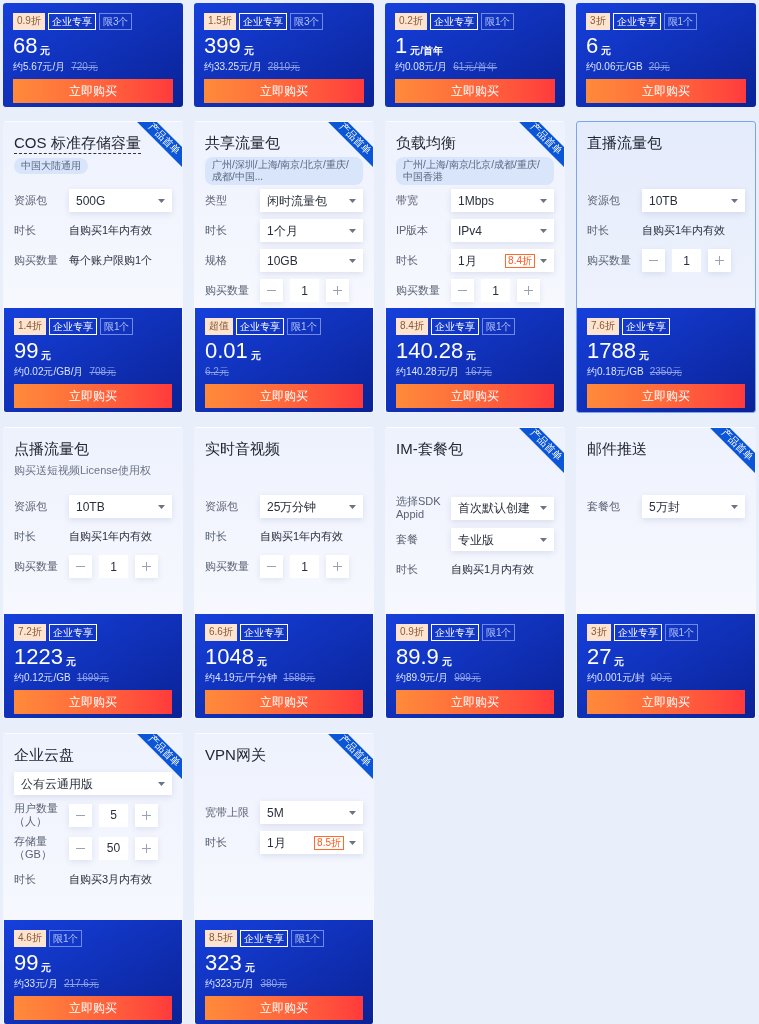 The image size is (759, 1024). What do you see at coordinates (475, 171) in the screenshot?
I see `region-tag: 广州/上海/南京/北京/成都/重庆/中国香港` at bounding box center [475, 171].